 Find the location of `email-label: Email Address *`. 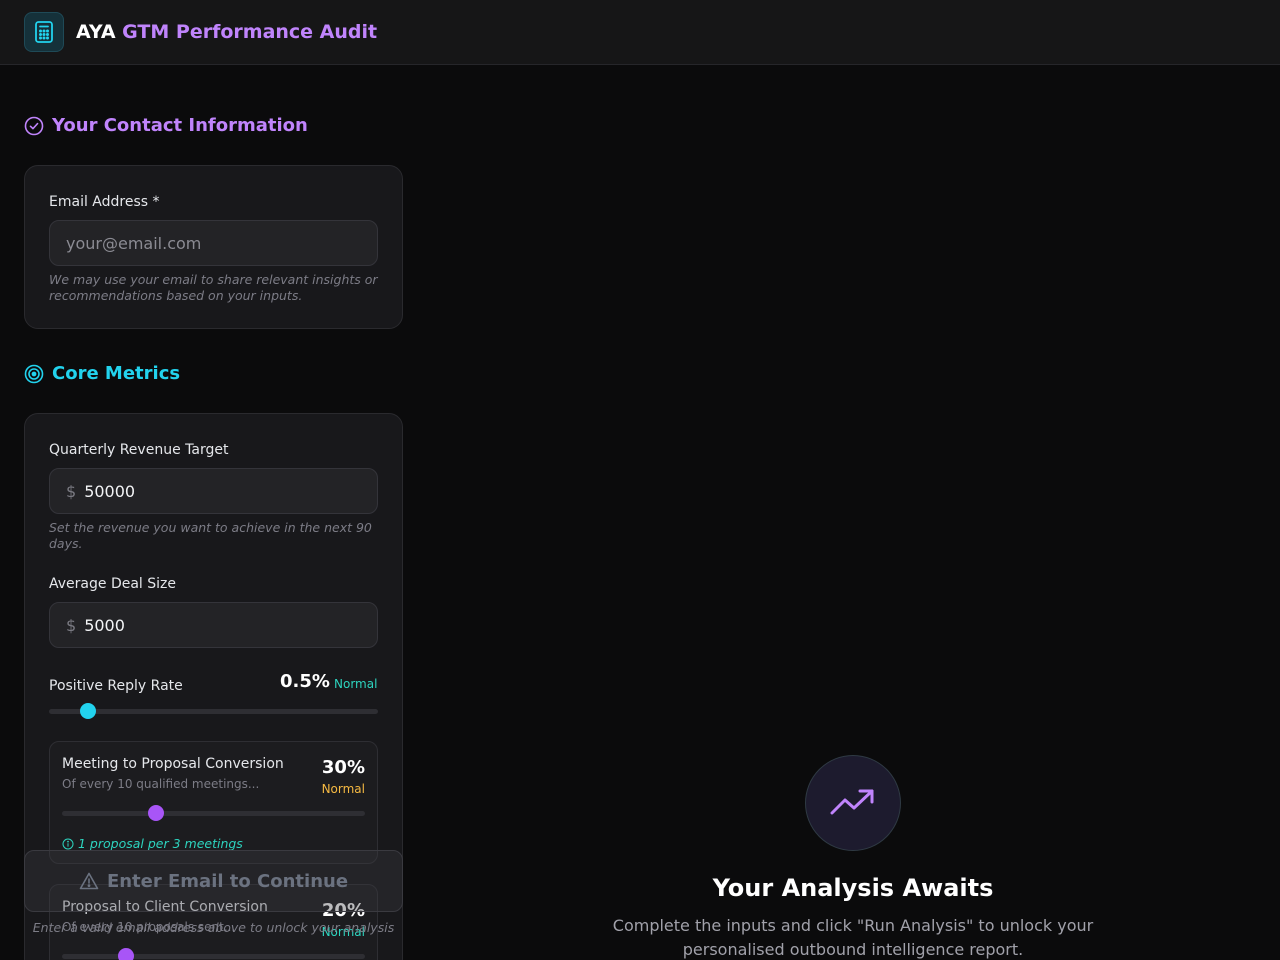

email-label: Email Address * is located at coordinates (104, 202).